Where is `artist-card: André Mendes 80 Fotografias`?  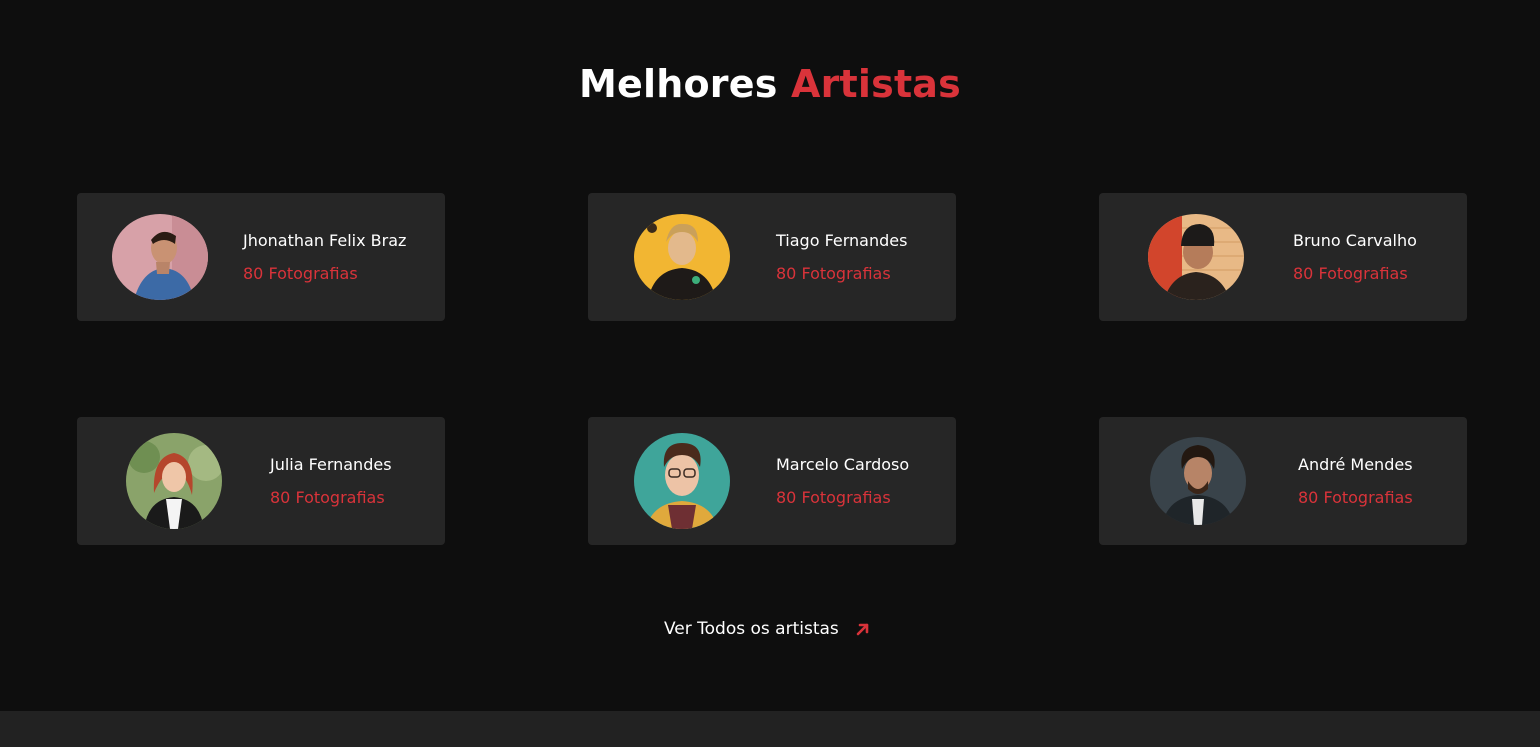
artist-card: André Mendes 80 Fotografias is located at coordinates (1283, 481).